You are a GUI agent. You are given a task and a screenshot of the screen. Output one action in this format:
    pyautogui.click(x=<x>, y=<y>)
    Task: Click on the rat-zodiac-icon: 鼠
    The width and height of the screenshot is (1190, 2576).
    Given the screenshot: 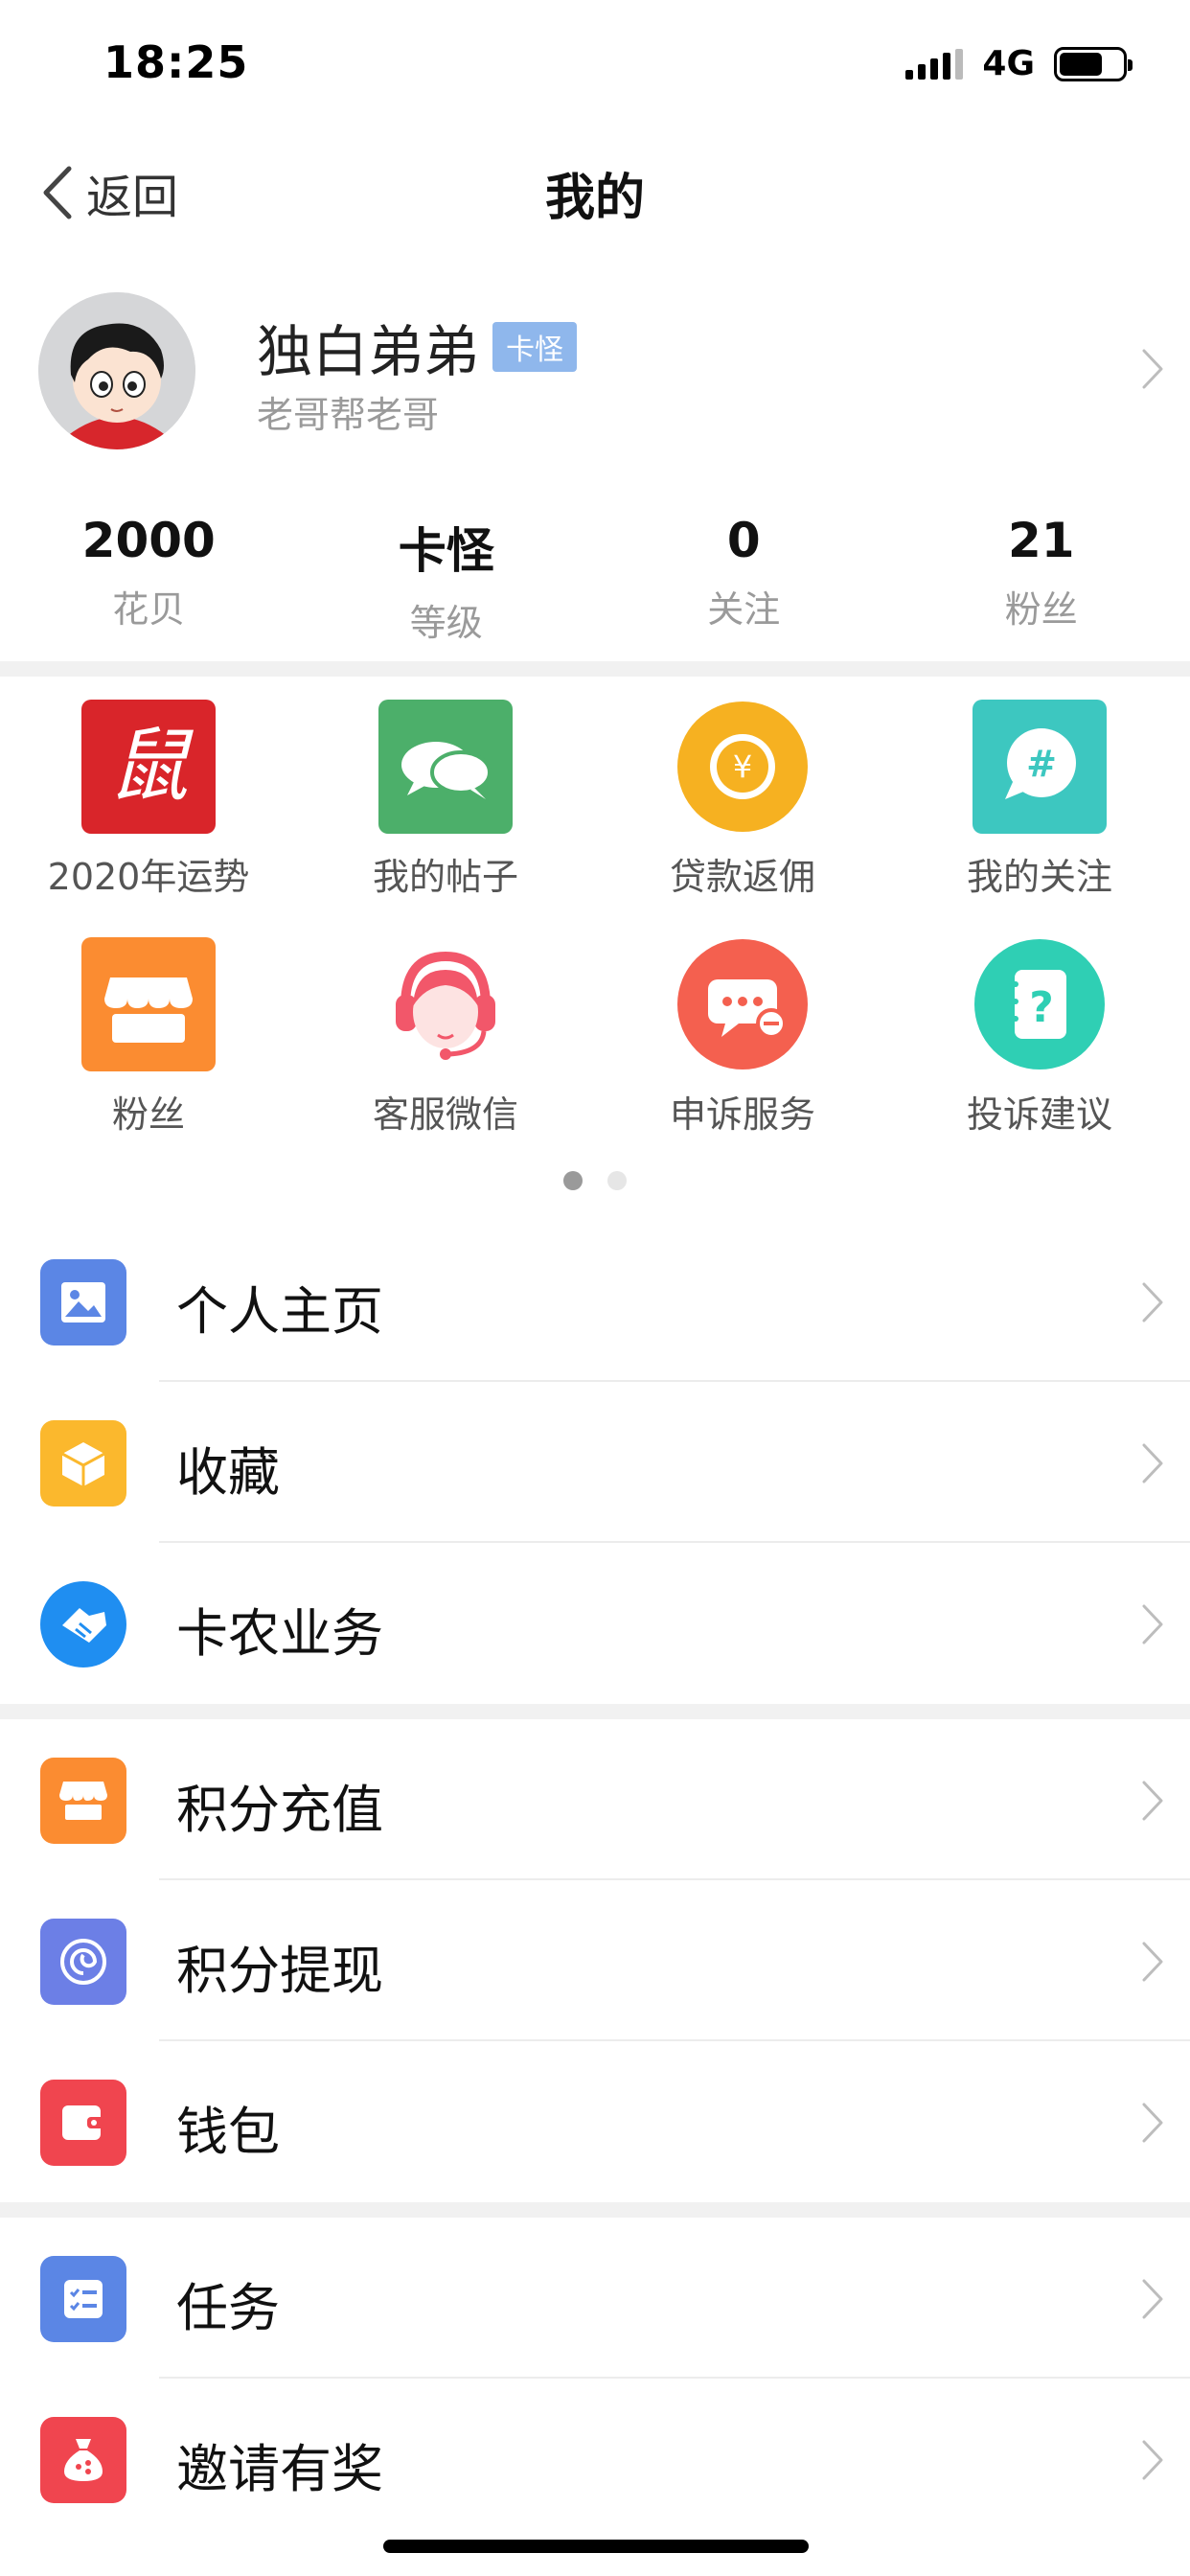 What is the action you would take?
    pyautogui.click(x=148, y=767)
    